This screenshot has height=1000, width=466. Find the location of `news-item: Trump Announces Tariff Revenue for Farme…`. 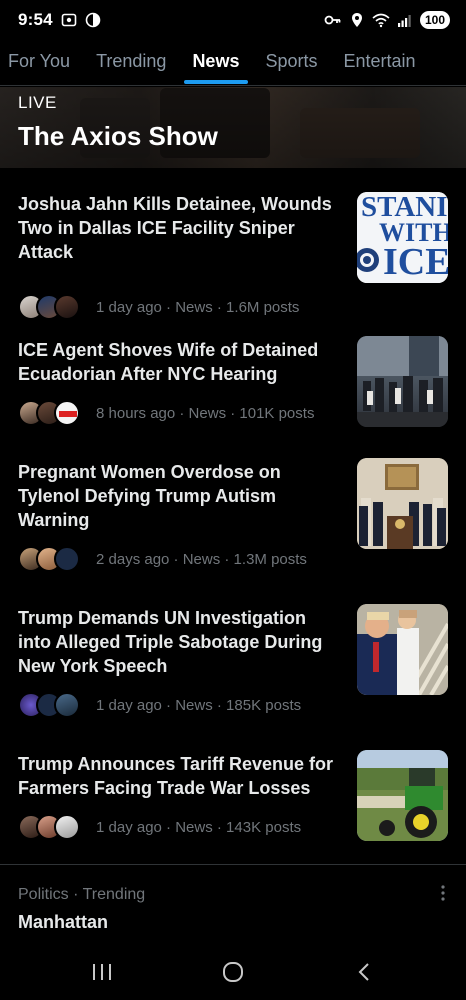

news-item: Trump Announces Tariff Revenue for Farme… is located at coordinates (233, 811).